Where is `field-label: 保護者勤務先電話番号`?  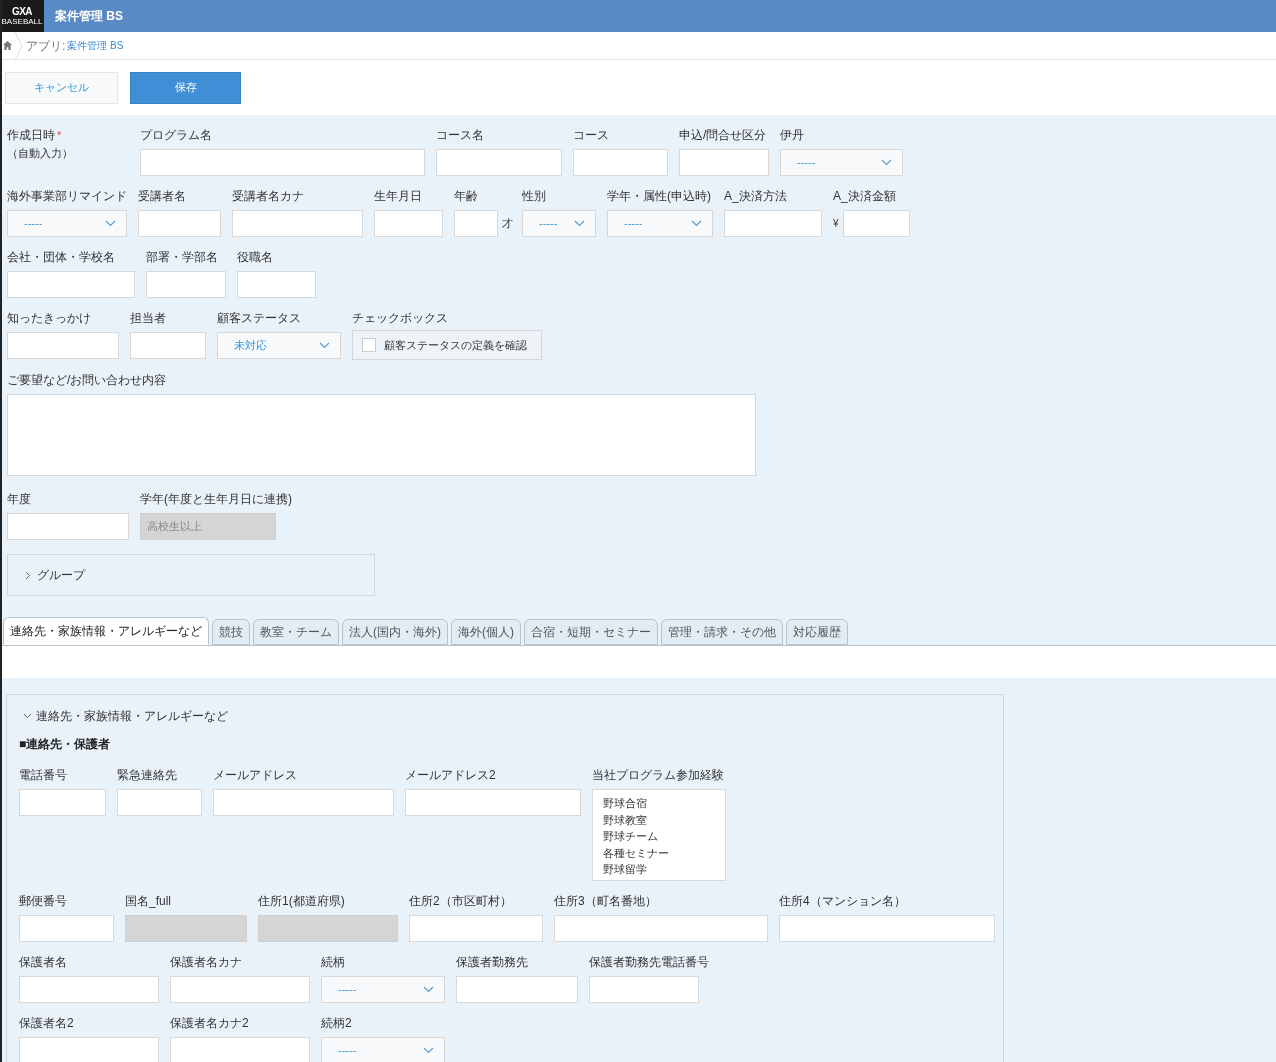
field-label: 保護者勤務先電話番号 is located at coordinates (649, 962).